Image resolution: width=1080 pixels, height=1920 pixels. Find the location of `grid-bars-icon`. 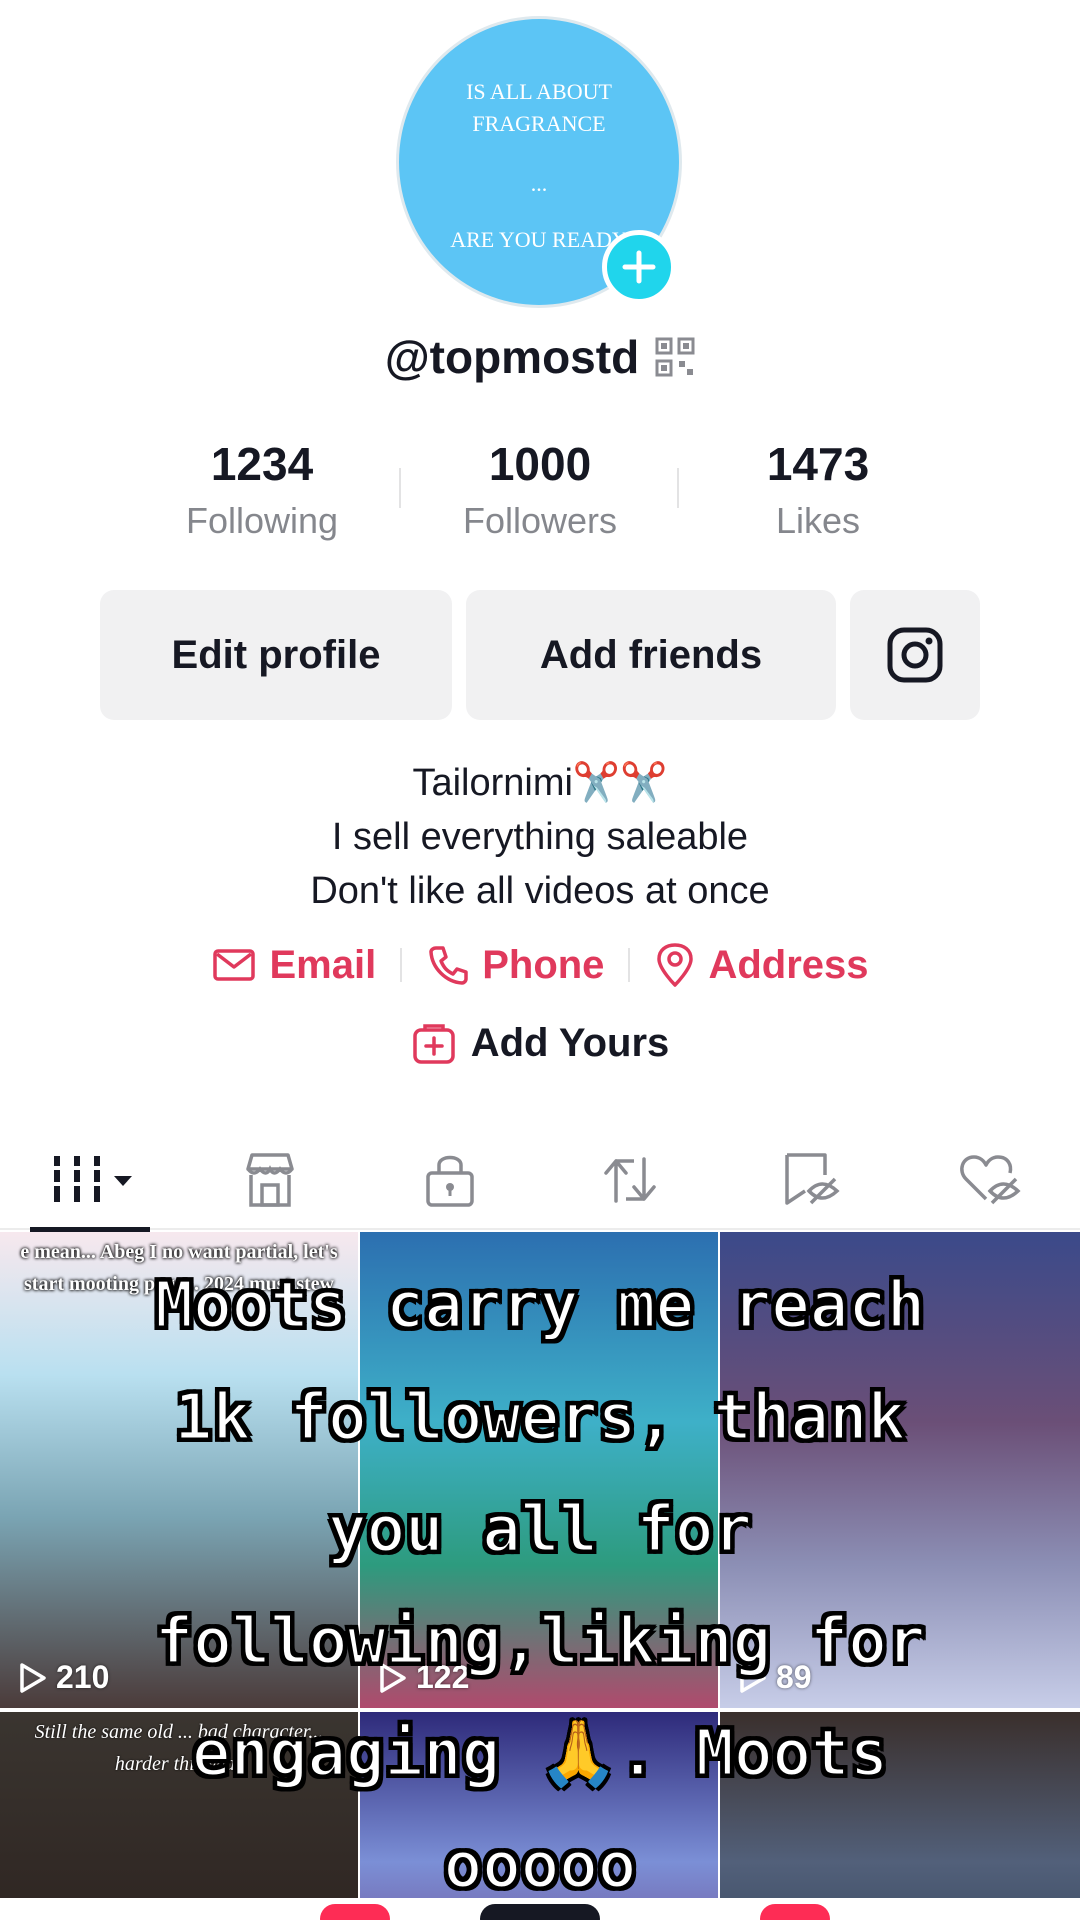

grid-bars-icon is located at coordinates (92, 1179).